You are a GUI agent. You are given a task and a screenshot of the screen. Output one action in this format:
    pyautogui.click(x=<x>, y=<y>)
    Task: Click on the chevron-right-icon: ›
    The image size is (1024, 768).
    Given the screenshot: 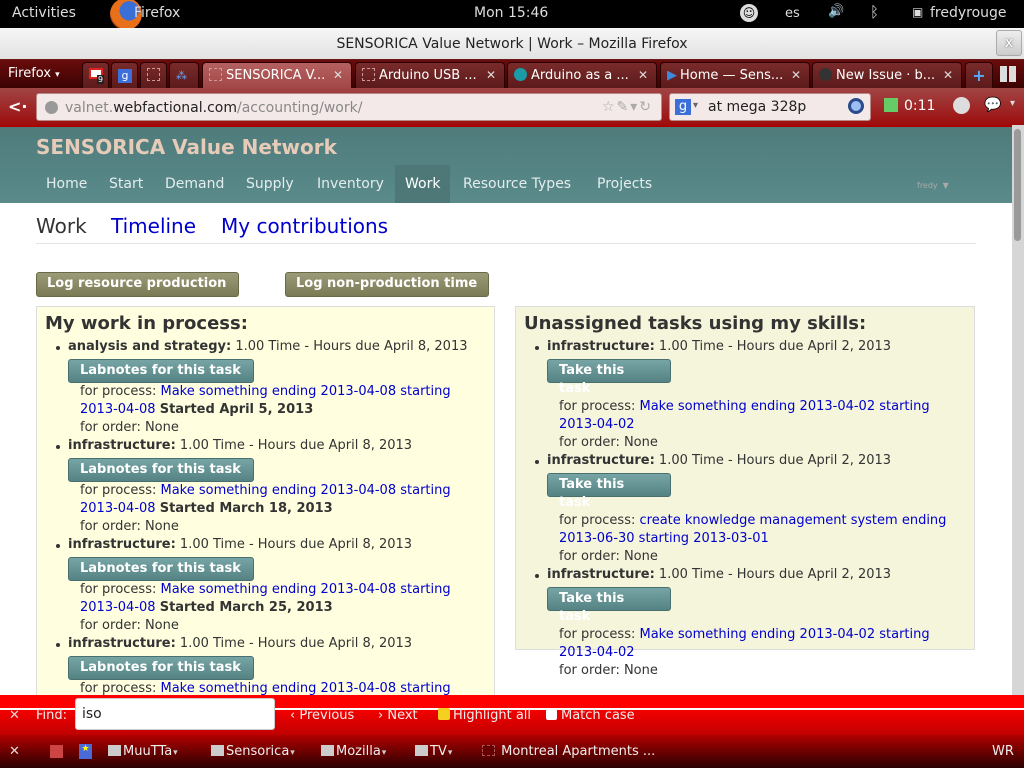 What is the action you would take?
    pyautogui.click(x=383, y=715)
    